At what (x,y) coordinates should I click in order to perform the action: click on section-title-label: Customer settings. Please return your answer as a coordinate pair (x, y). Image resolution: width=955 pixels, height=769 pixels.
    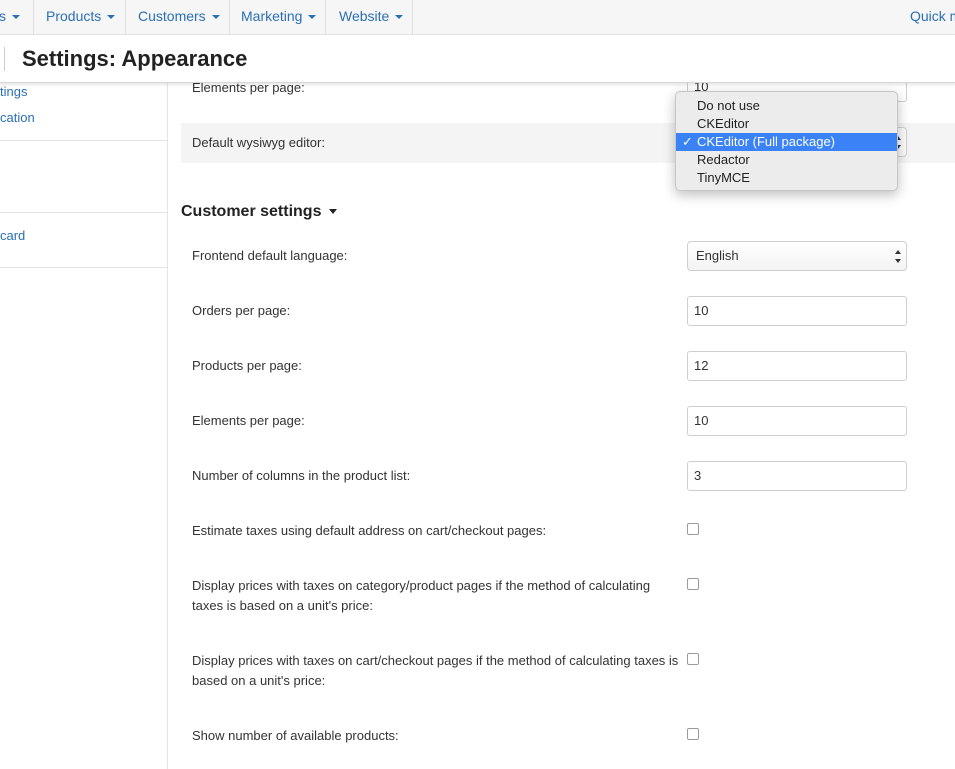
    Looking at the image, I should click on (251, 211).